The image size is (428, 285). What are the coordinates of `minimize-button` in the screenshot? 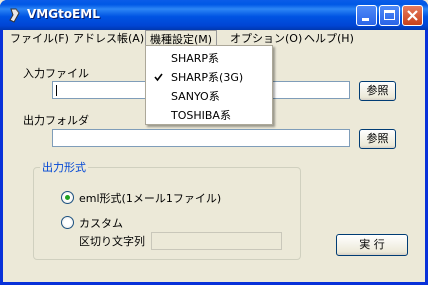 It's located at (366, 15).